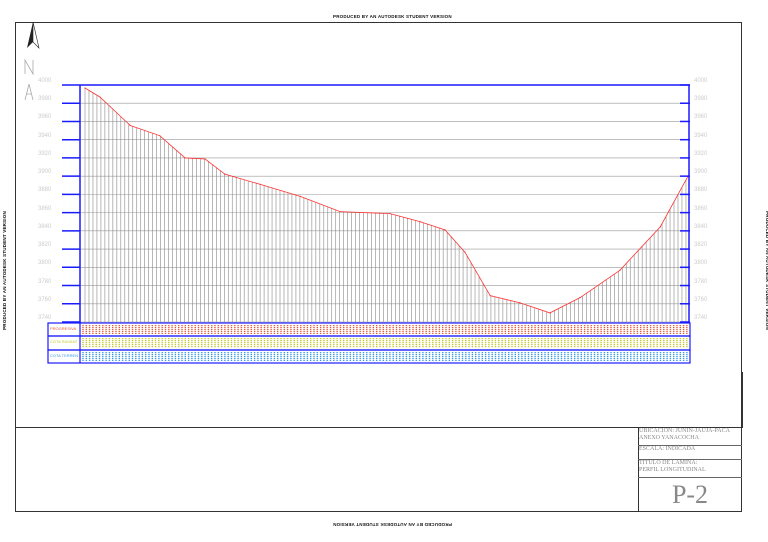  Describe the element at coordinates (701, 226) in the screenshot. I see `y-tick-label-right: 3840` at that location.